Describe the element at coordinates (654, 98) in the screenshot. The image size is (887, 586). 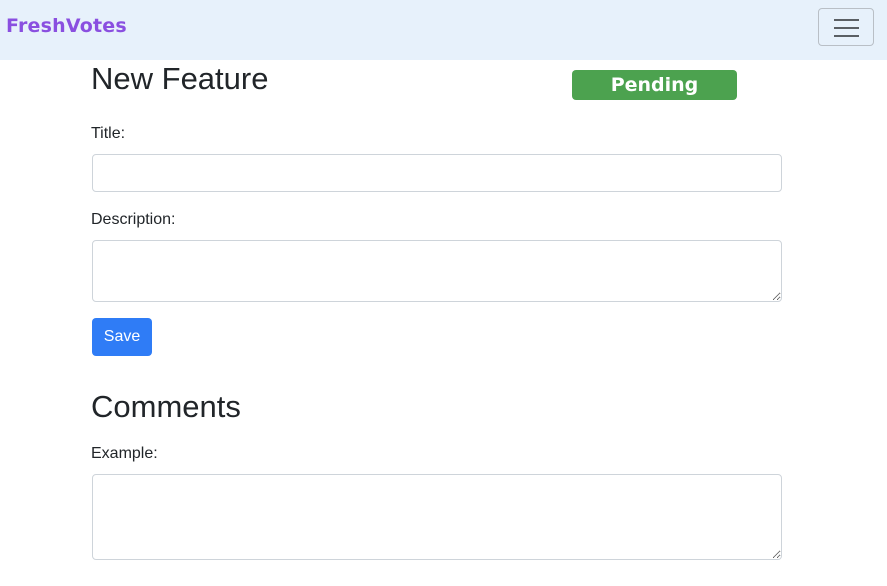
I see `status-badge: Pending Review` at that location.